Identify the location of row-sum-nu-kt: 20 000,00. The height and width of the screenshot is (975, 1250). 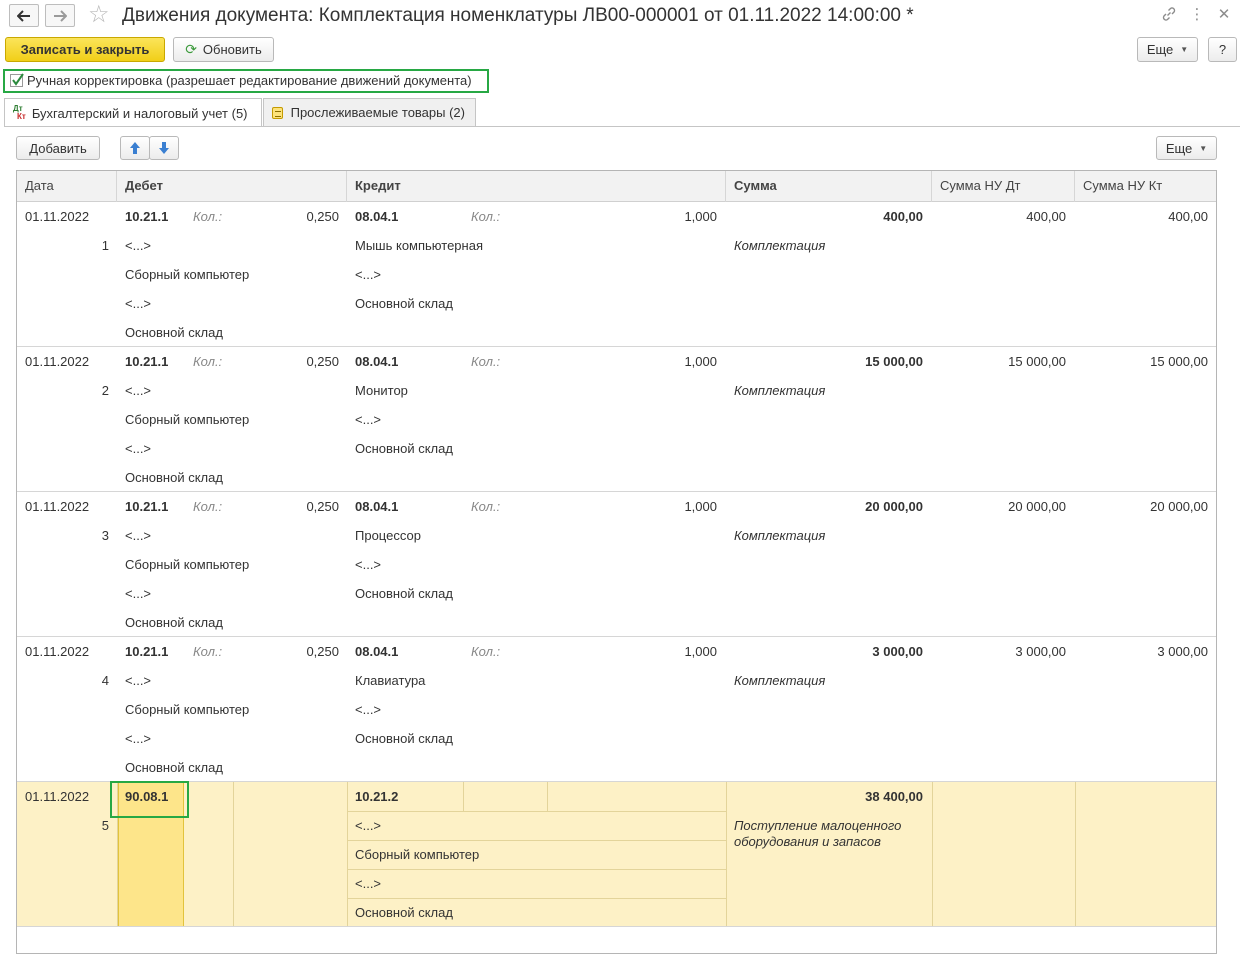
(1143, 507).